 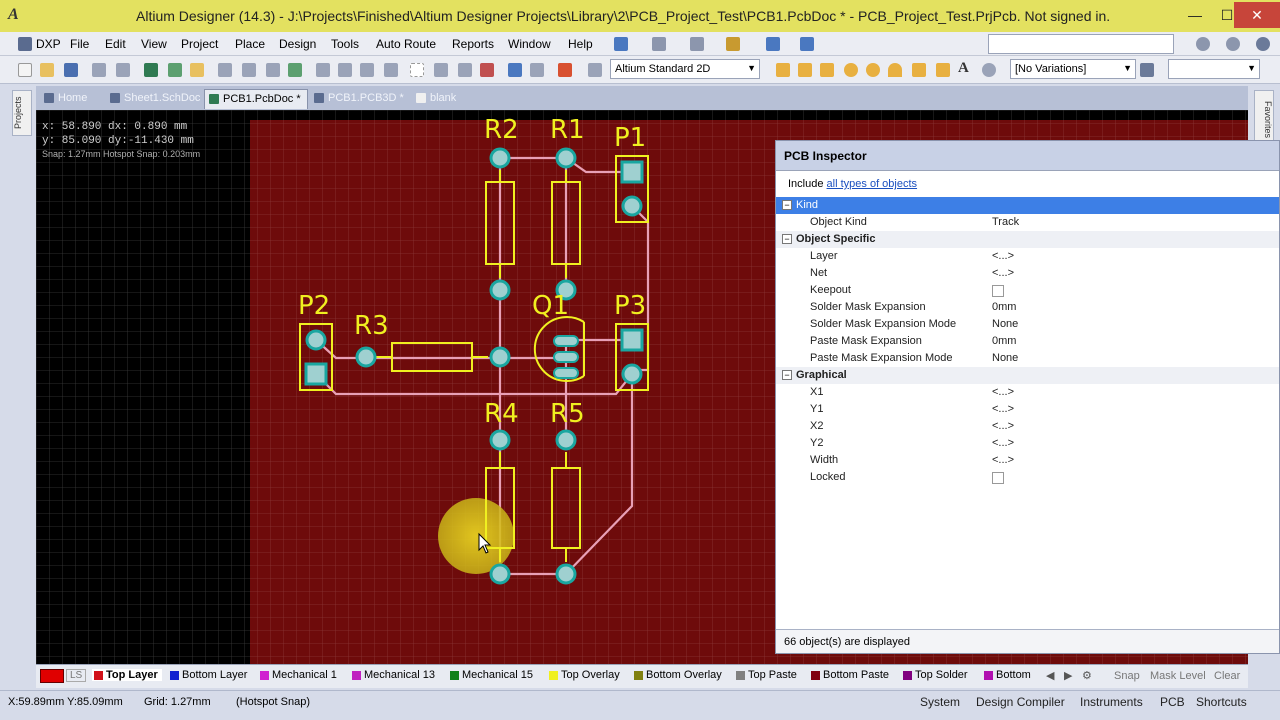 I want to click on place-arc-icon, so click(x=895, y=70).